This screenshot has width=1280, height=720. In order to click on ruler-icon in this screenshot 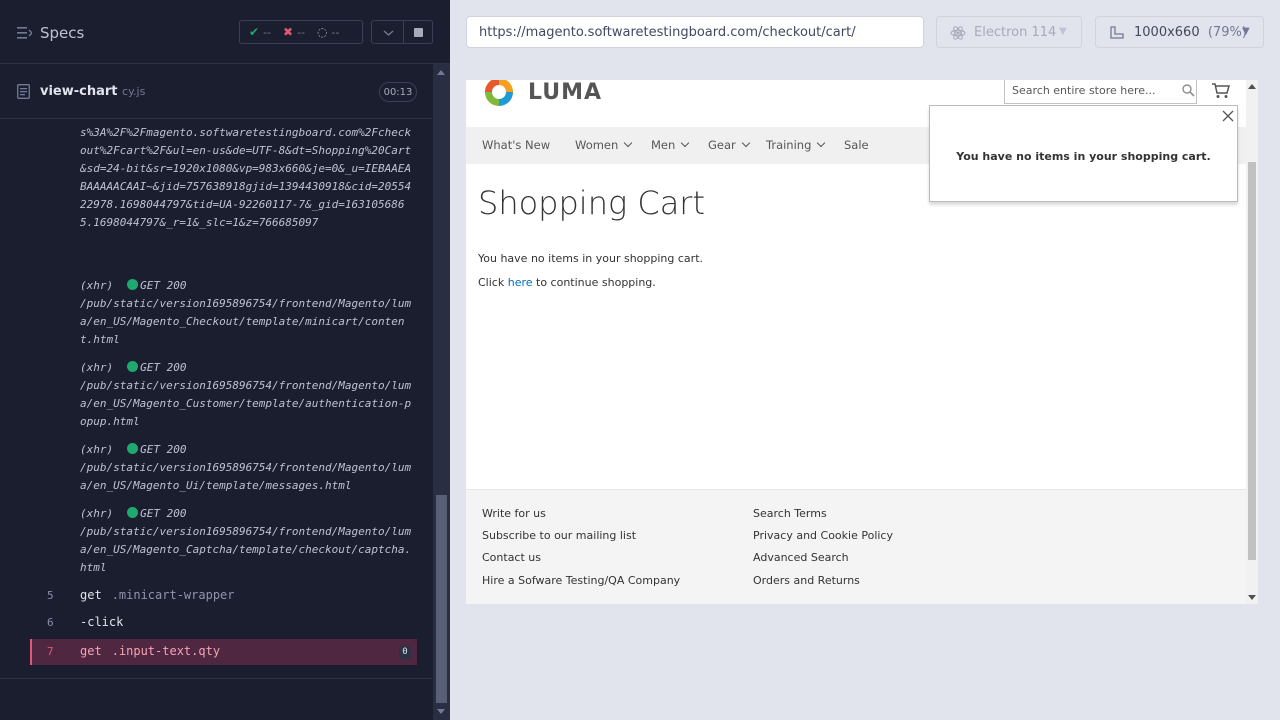, I will do `click(1117, 32)`.